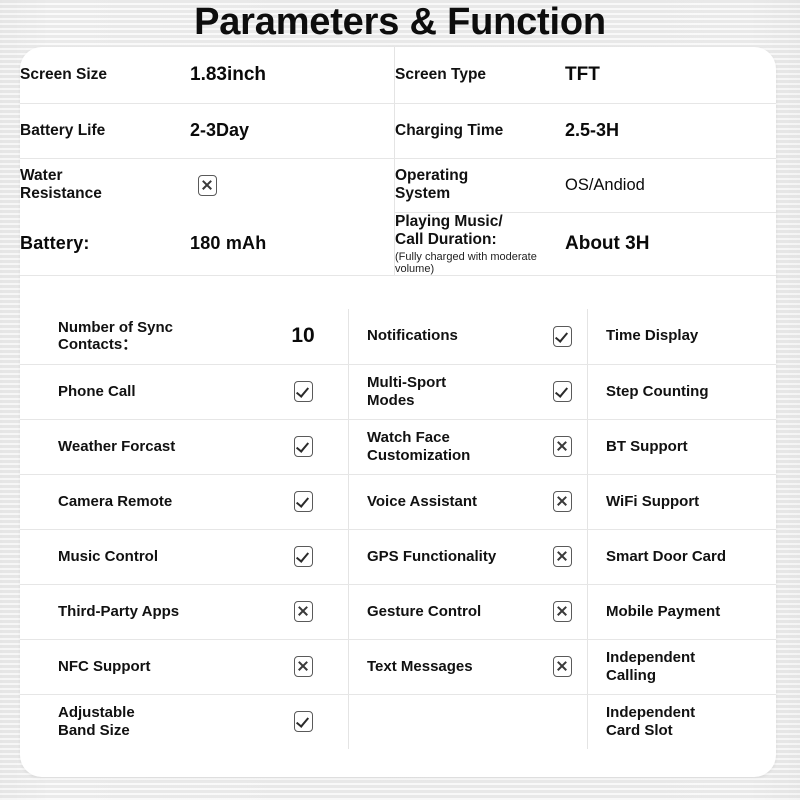 The width and height of the screenshot is (800, 800). Describe the element at coordinates (681, 391) in the screenshot. I see `feature-label-step-counting: Step Counting` at that location.